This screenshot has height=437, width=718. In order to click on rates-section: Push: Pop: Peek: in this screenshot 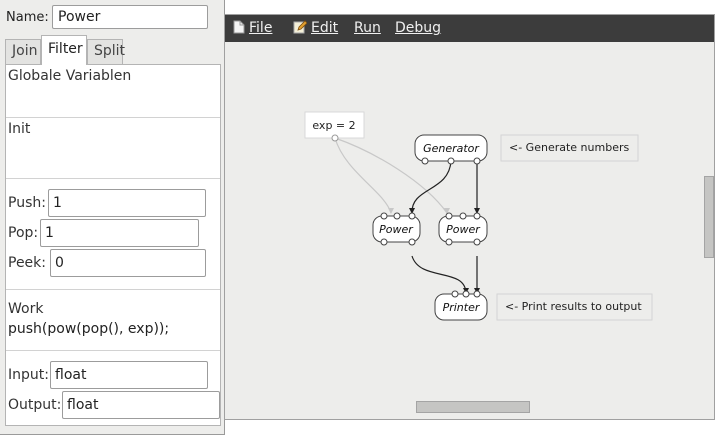, I will do `click(113, 234)`.